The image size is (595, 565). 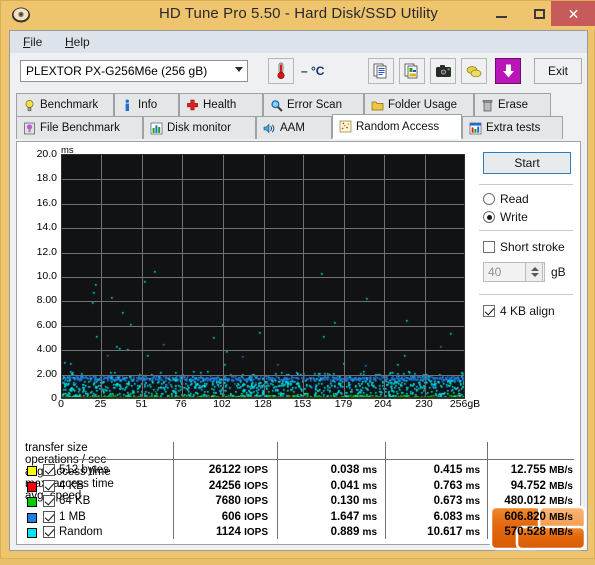 I want to click on tab-aam: AAM, so click(x=294, y=127).